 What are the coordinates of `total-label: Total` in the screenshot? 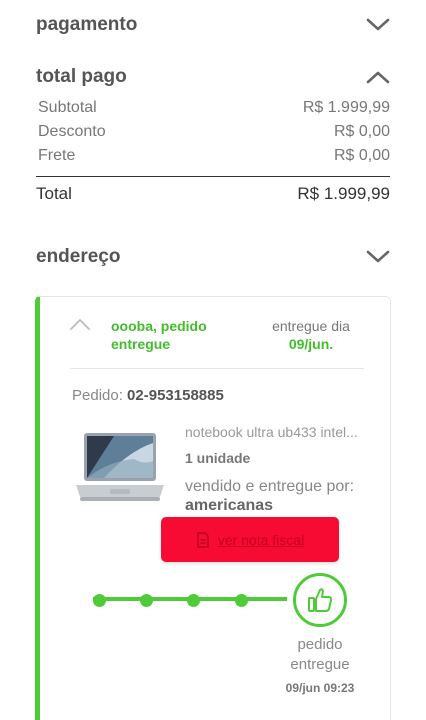 It's located at (54, 193).